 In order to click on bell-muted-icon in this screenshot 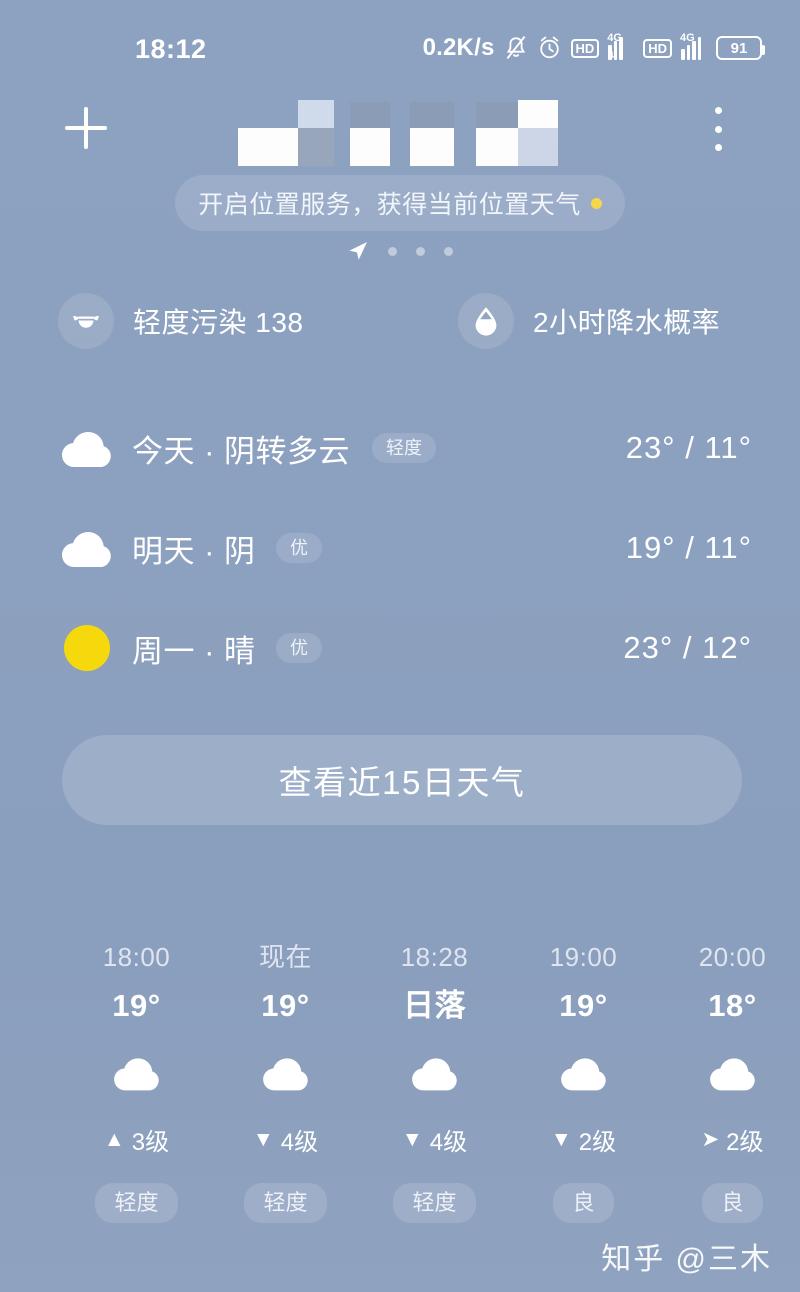, I will do `click(516, 48)`.